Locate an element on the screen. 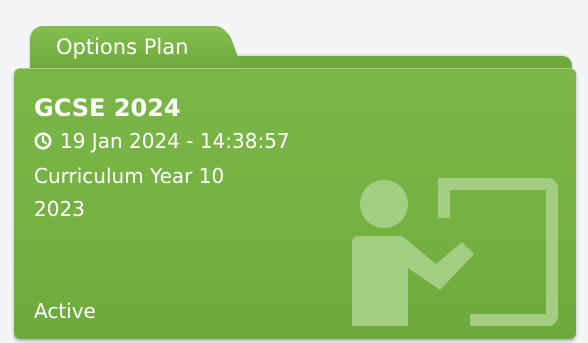 The image size is (588, 343). tab-options-plan: Options Plan is located at coordinates (129, 47).